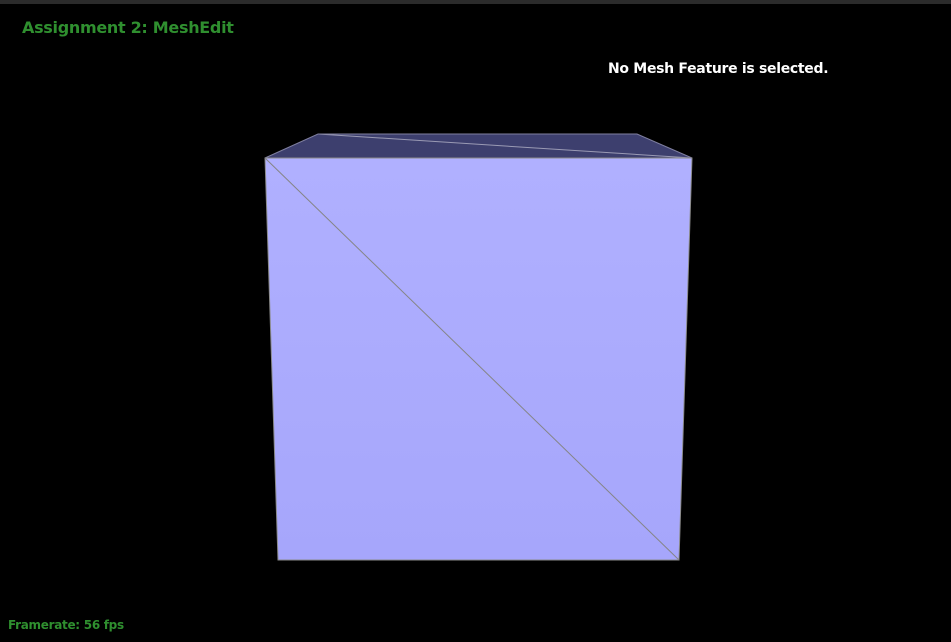 This screenshot has width=951, height=642. Describe the element at coordinates (718, 69) in the screenshot. I see `selection-status-message: No Mesh Feature is selected.` at that location.